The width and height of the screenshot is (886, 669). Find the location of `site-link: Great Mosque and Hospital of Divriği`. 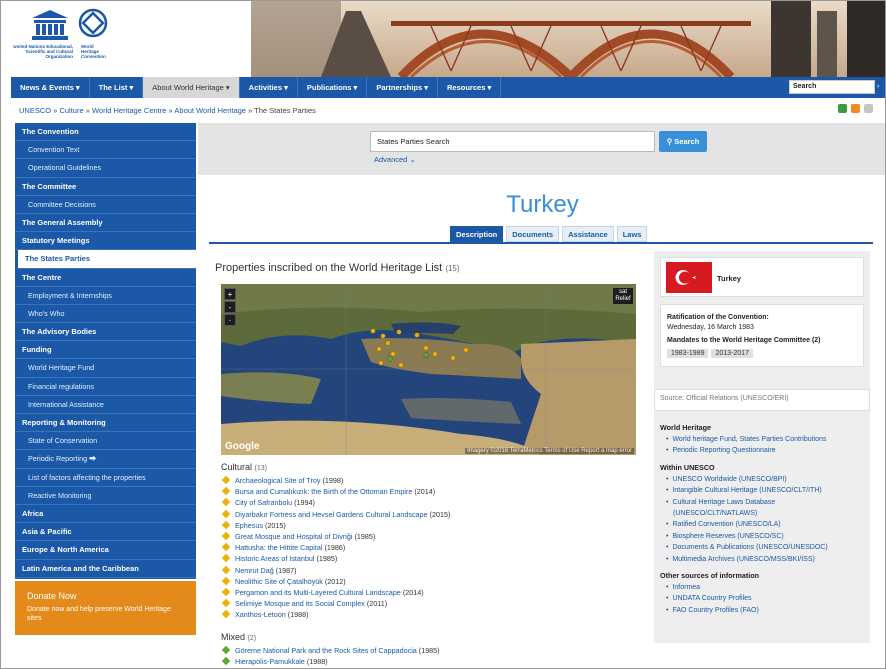

site-link: Great Mosque and Hospital of Divriği is located at coordinates (293, 536).